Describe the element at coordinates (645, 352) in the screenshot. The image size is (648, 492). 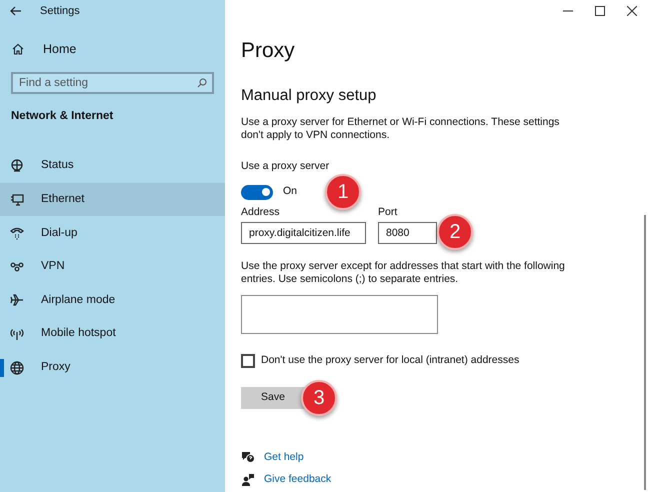
I see `scrollbar` at that location.